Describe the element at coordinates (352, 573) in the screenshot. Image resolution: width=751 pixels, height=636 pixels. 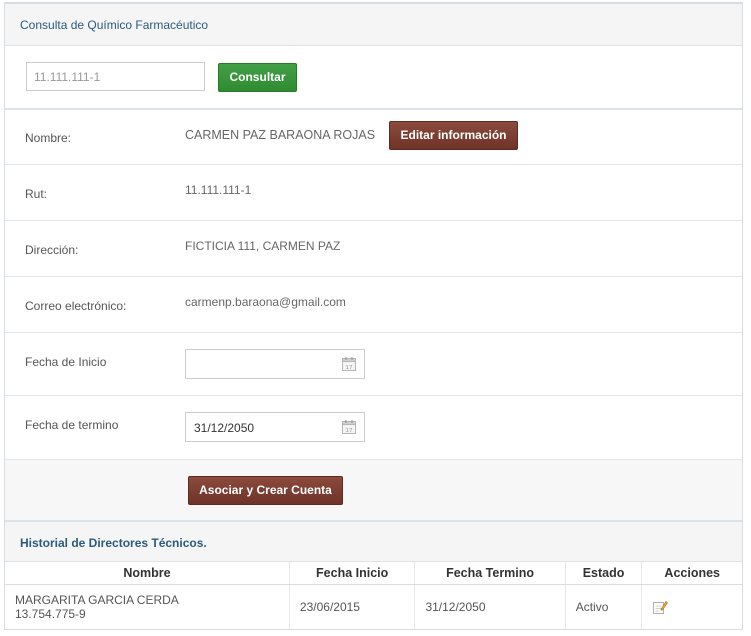
I see `column-header-fecha-inicio: Fecha Inicio` at that location.